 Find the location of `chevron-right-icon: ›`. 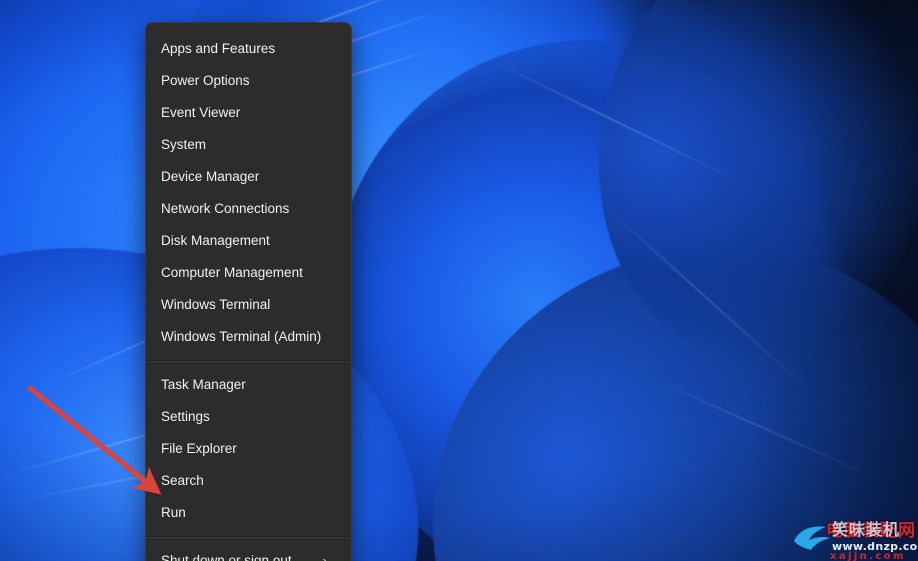

chevron-right-icon: › is located at coordinates (324, 557).